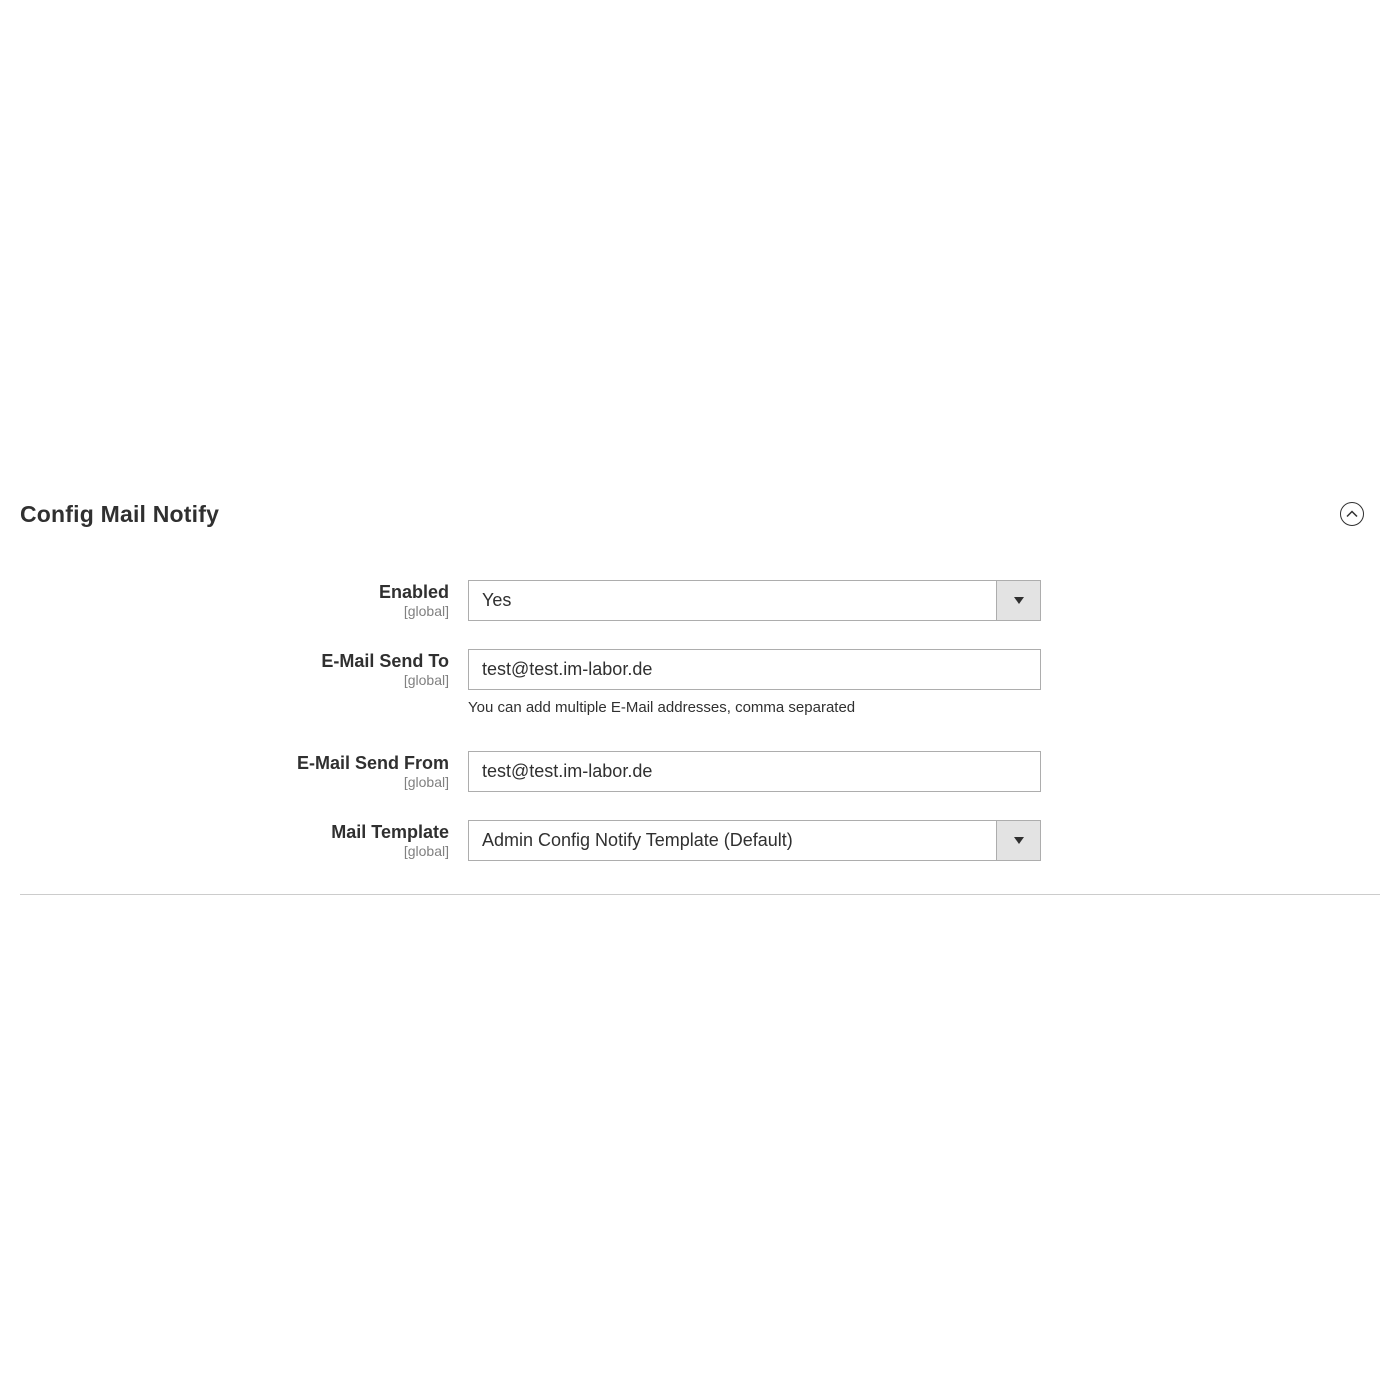 This screenshot has height=1400, width=1400. Describe the element at coordinates (426, 851) in the screenshot. I see `mail-template-scope: [global]` at that location.